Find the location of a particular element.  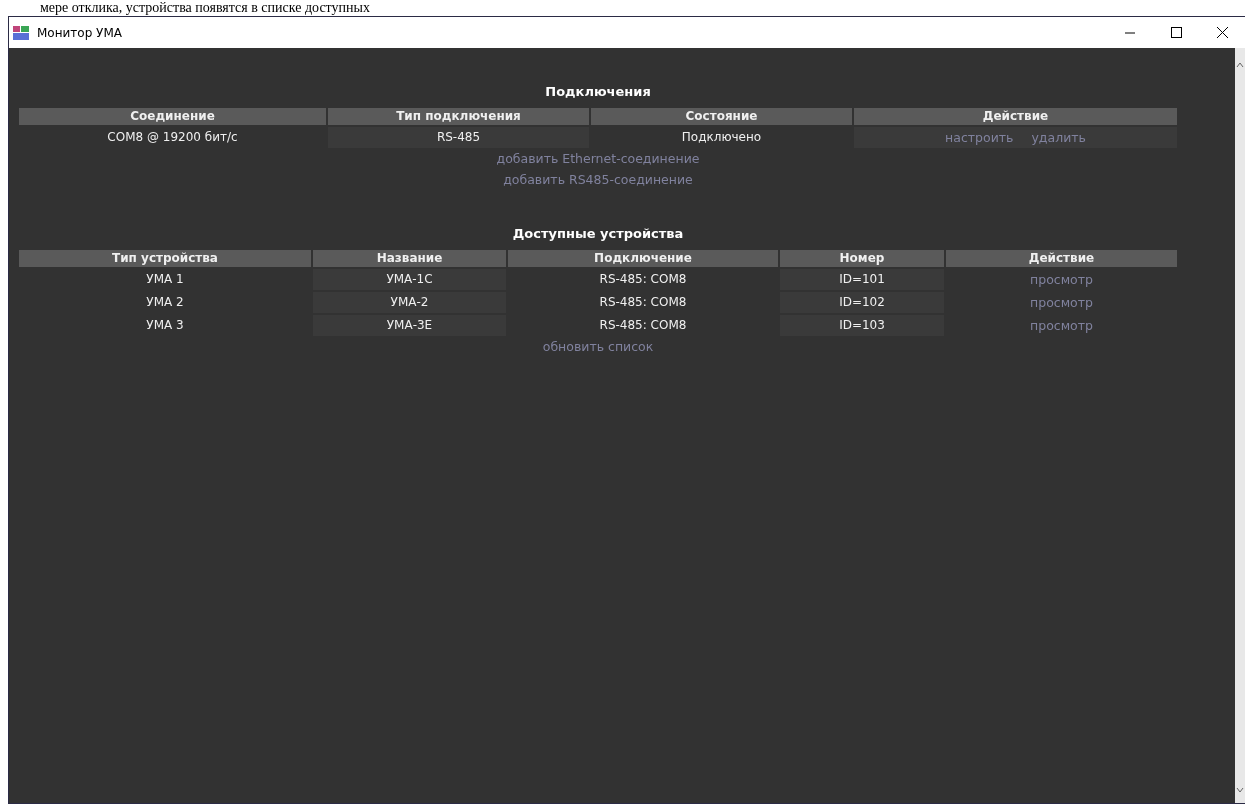

scroll-down-icon is located at coordinates (1240, 790).